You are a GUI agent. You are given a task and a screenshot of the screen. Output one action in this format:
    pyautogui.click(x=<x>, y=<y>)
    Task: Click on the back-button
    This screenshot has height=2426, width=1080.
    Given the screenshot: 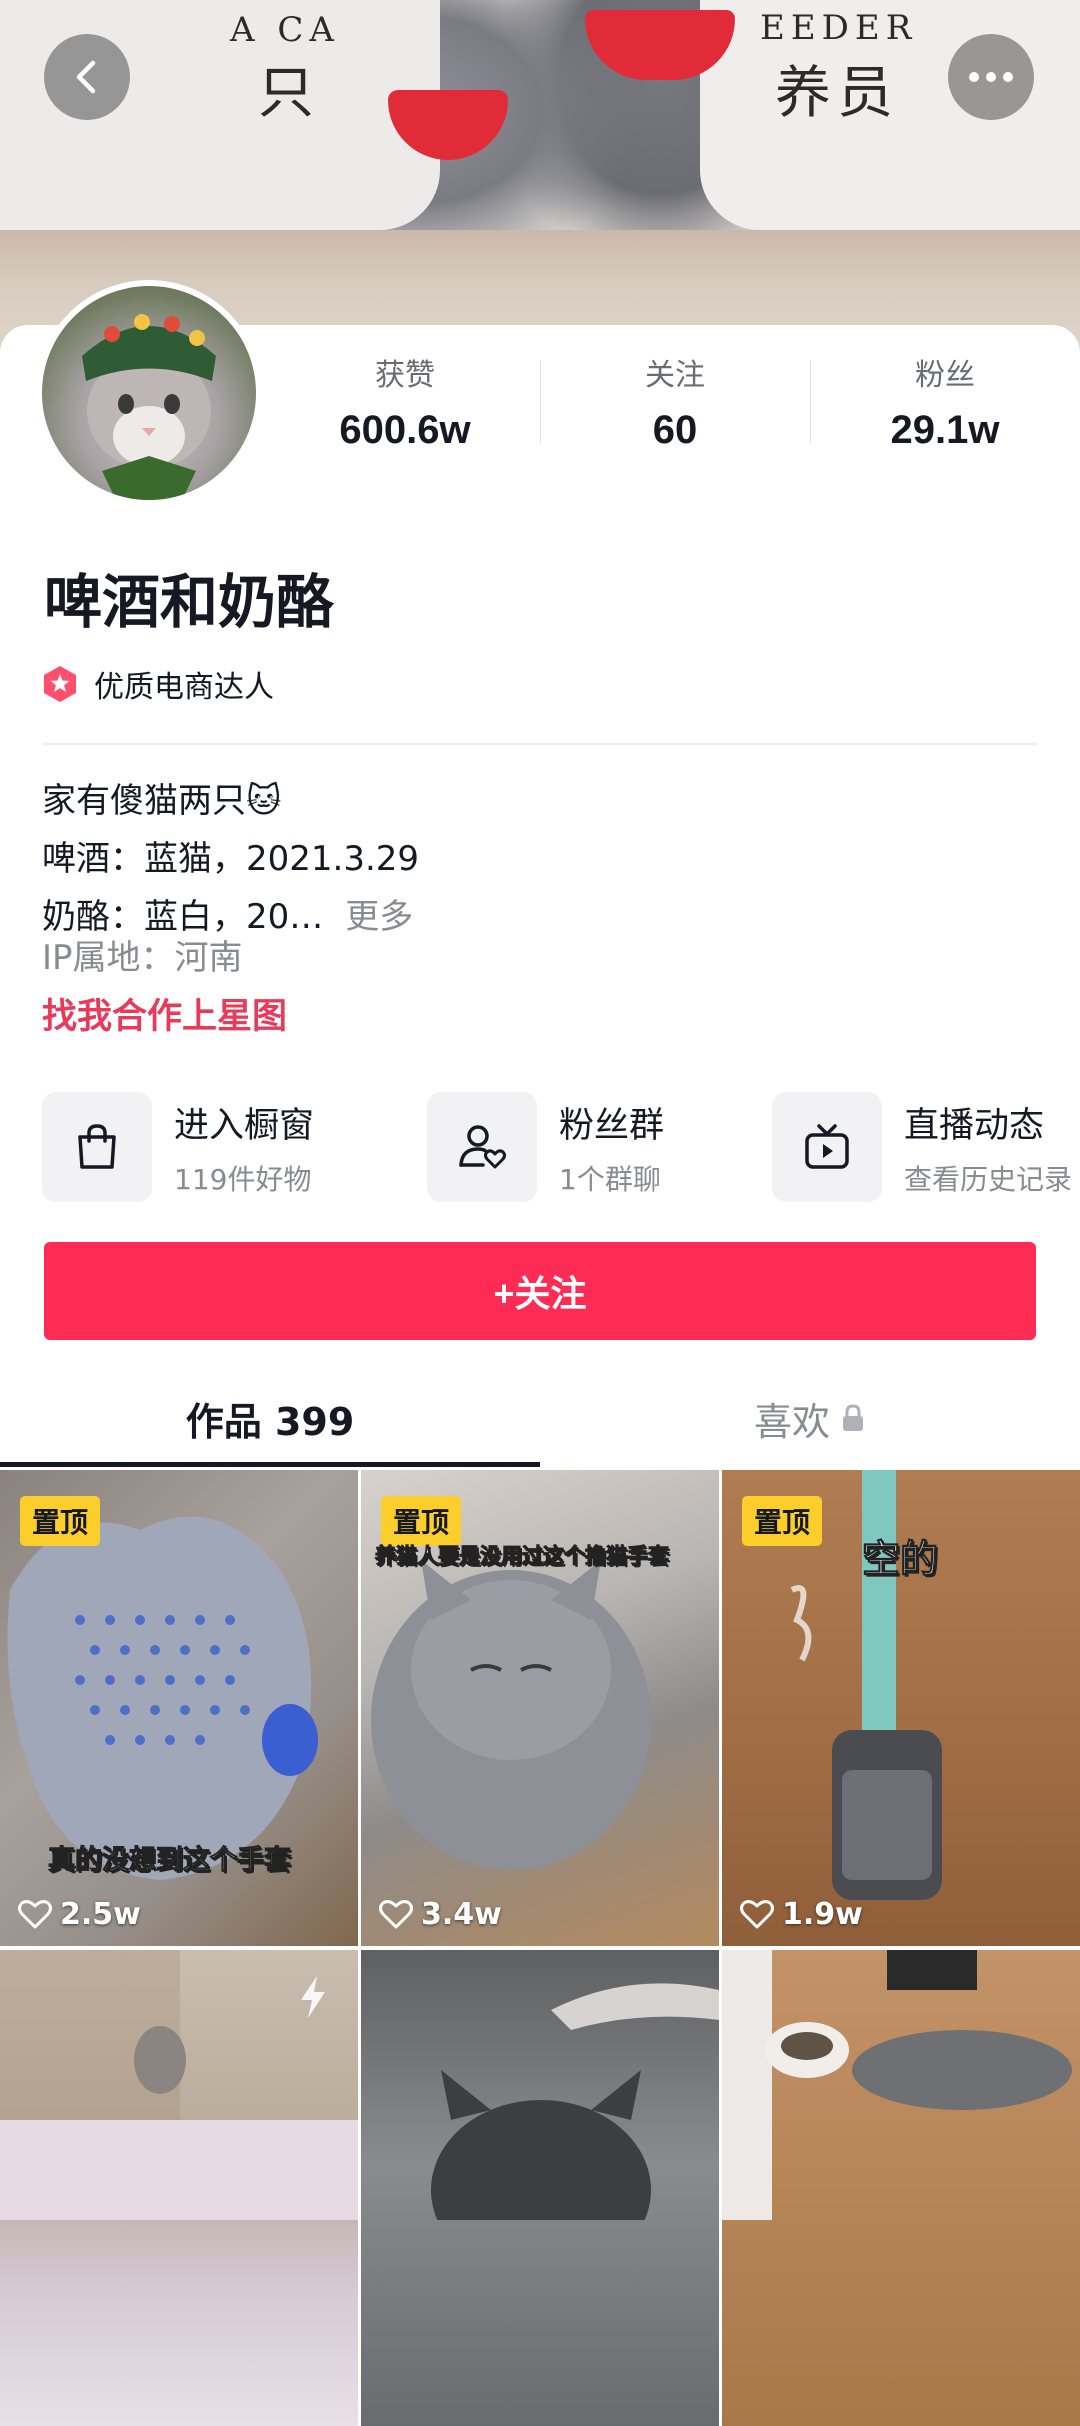 What is the action you would take?
    pyautogui.click(x=87, y=77)
    